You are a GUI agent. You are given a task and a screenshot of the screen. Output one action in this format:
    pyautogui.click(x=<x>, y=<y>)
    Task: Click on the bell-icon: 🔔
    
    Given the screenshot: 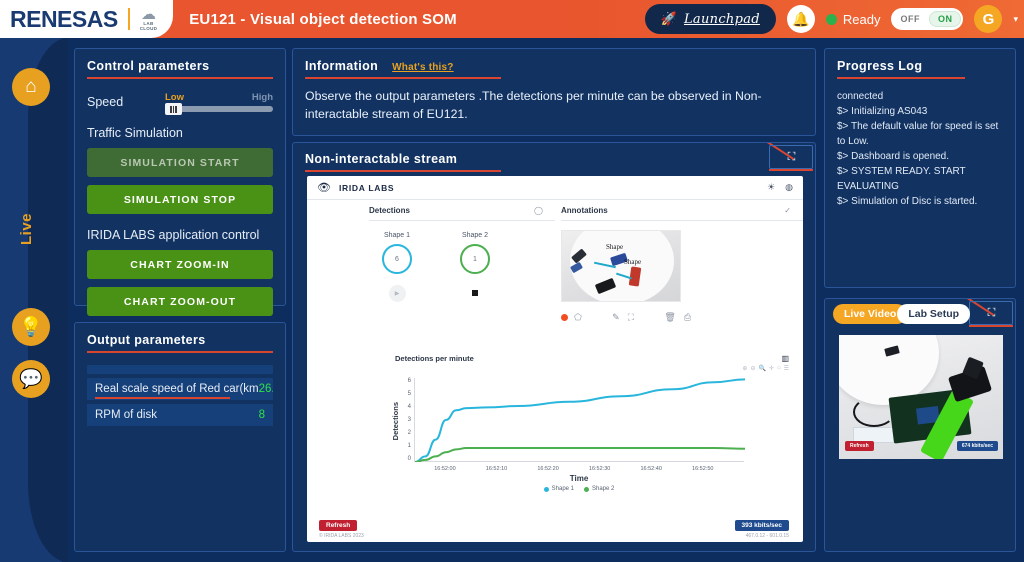 What is the action you would take?
    pyautogui.click(x=801, y=18)
    